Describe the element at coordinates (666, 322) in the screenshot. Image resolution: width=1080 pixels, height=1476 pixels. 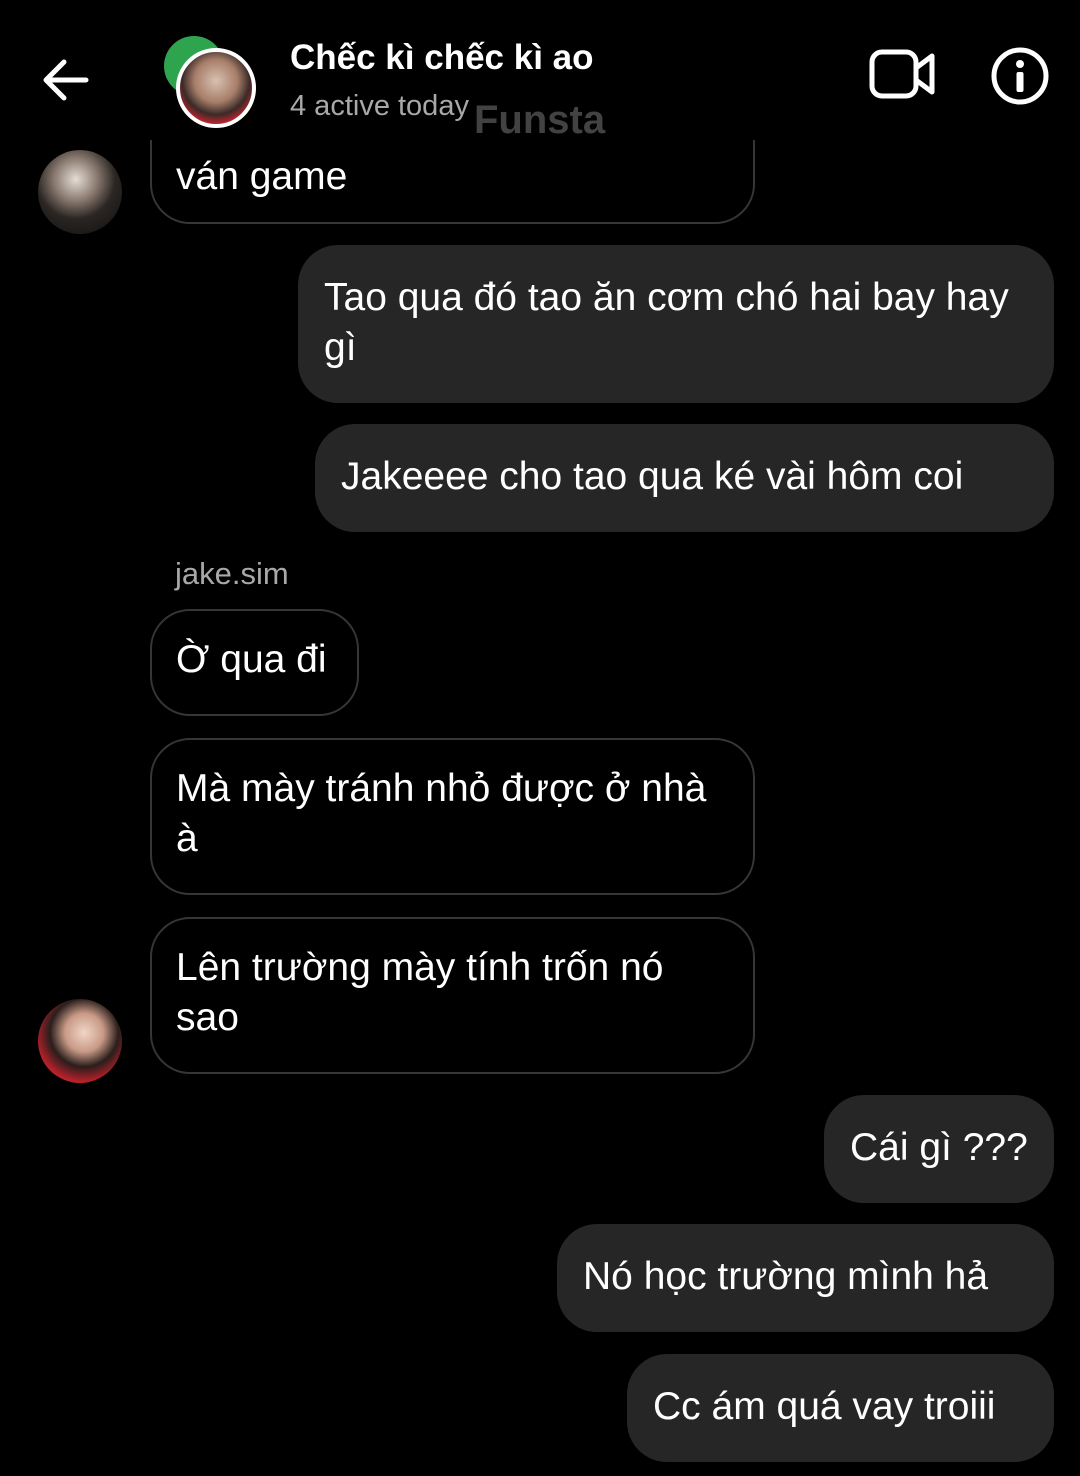
I see `message-text: Tao qua đó tao ăn cơm chó hai bay hay gì` at that location.